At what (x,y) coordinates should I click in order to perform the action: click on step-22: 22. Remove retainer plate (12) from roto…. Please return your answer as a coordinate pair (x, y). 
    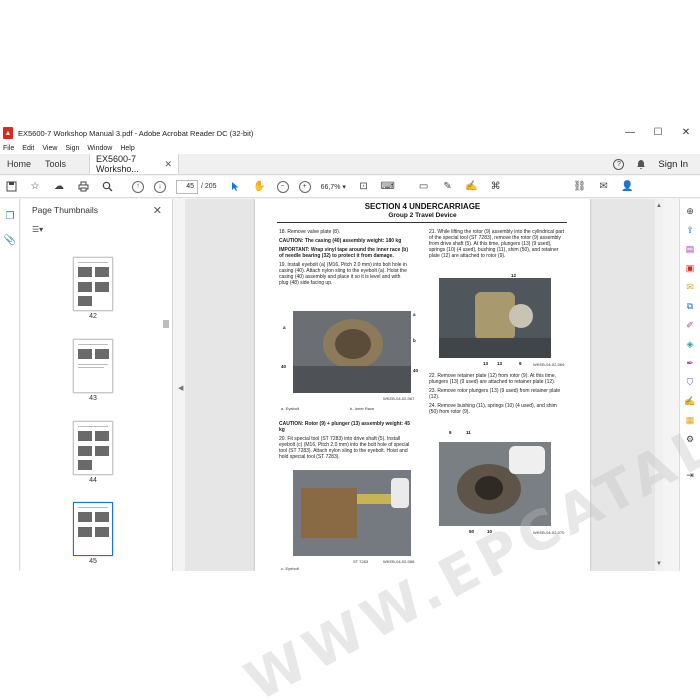
    Looking at the image, I should click on (492, 379).